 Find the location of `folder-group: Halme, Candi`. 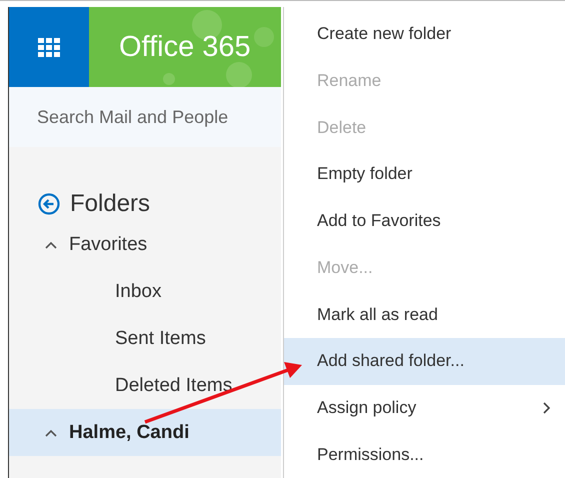

folder-group: Halme, Candi is located at coordinates (145, 432).